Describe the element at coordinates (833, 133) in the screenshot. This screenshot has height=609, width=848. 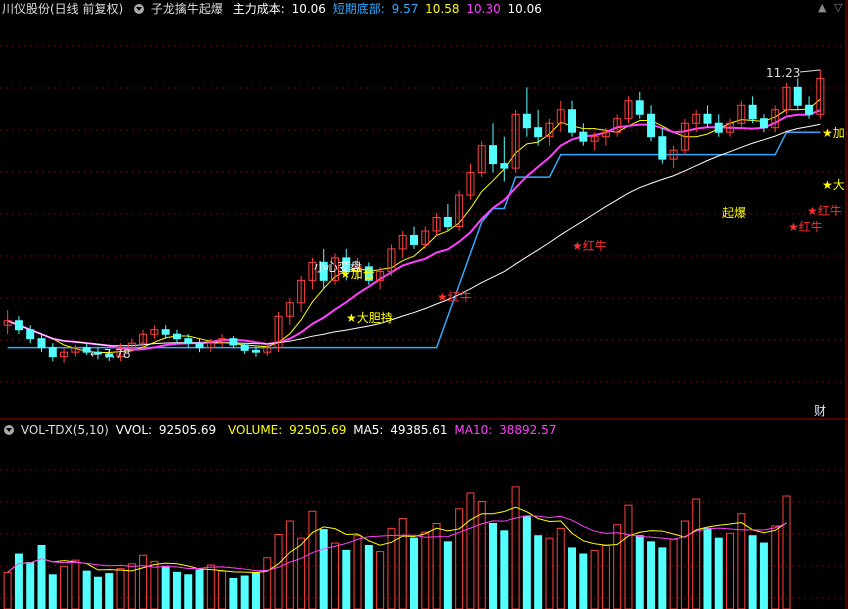
I see `signal-label: ★加` at that location.